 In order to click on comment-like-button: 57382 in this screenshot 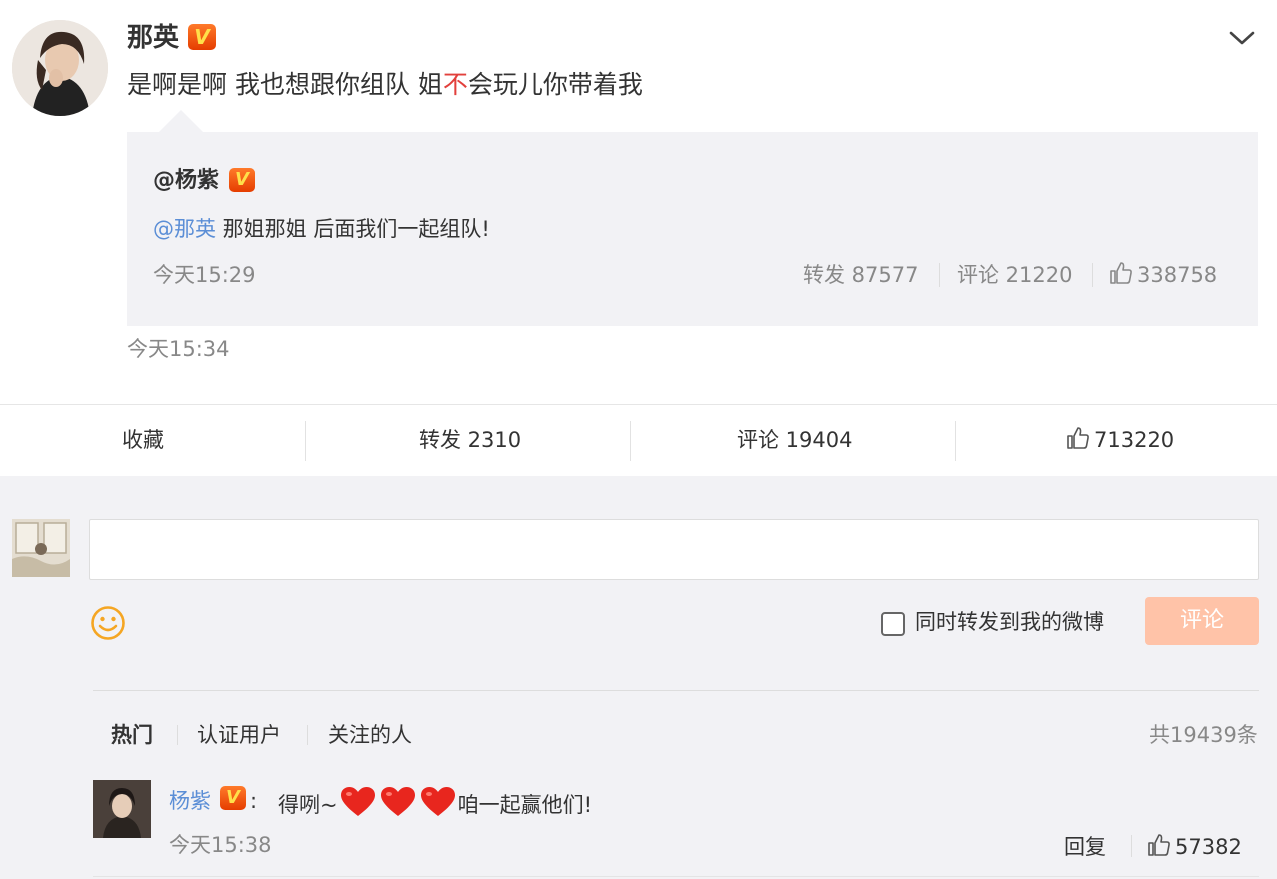, I will do `click(1194, 847)`.